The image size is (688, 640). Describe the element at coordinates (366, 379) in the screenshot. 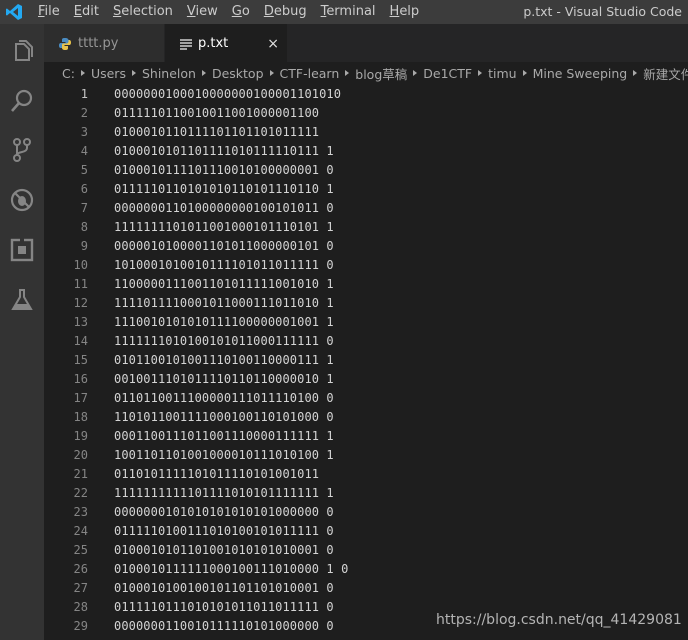

I see `code-line: 16 0010011101011110110110000010 1` at that location.